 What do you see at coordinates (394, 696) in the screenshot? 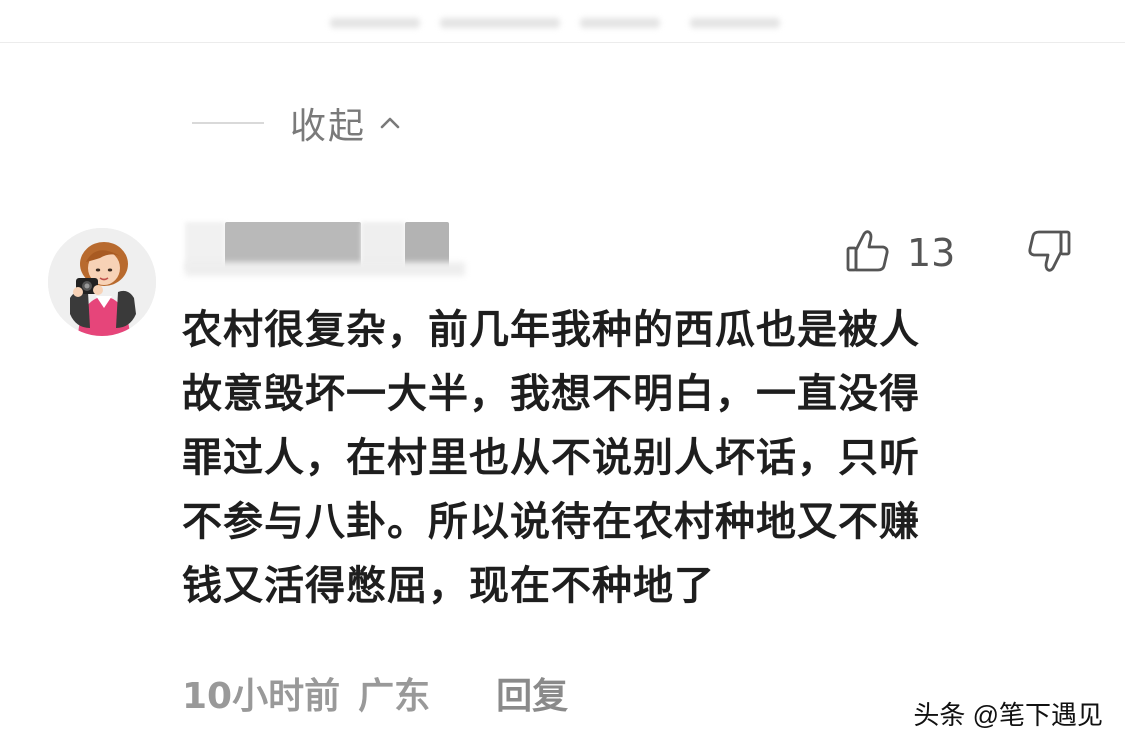
I see `comment-location: 广东` at bounding box center [394, 696].